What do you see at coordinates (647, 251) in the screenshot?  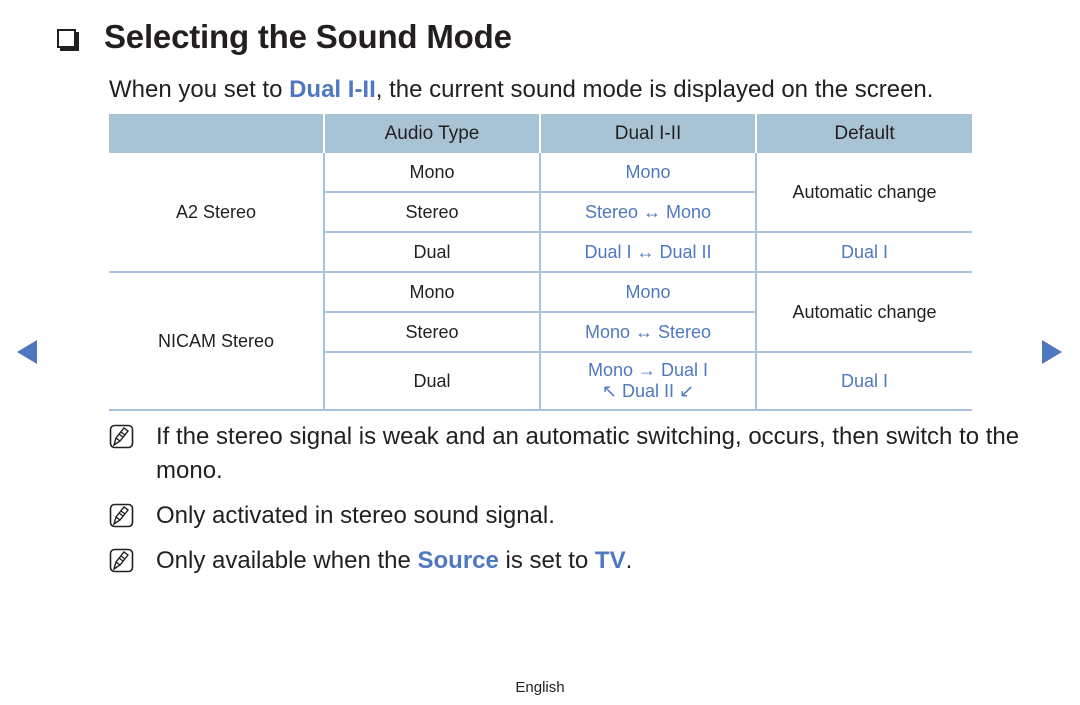 I see `dual-cell: Dual I ↔ Dual II` at bounding box center [647, 251].